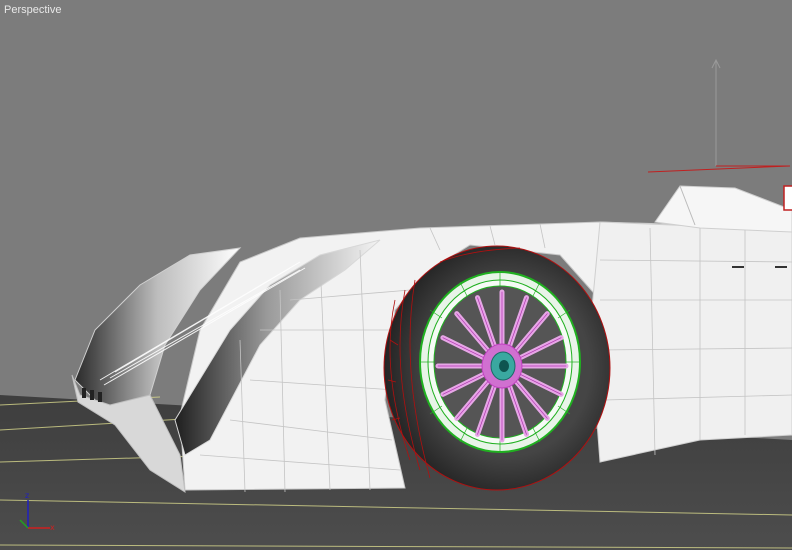  Describe the element at coordinates (787, 198) in the screenshot. I see `red-selected-part` at that location.